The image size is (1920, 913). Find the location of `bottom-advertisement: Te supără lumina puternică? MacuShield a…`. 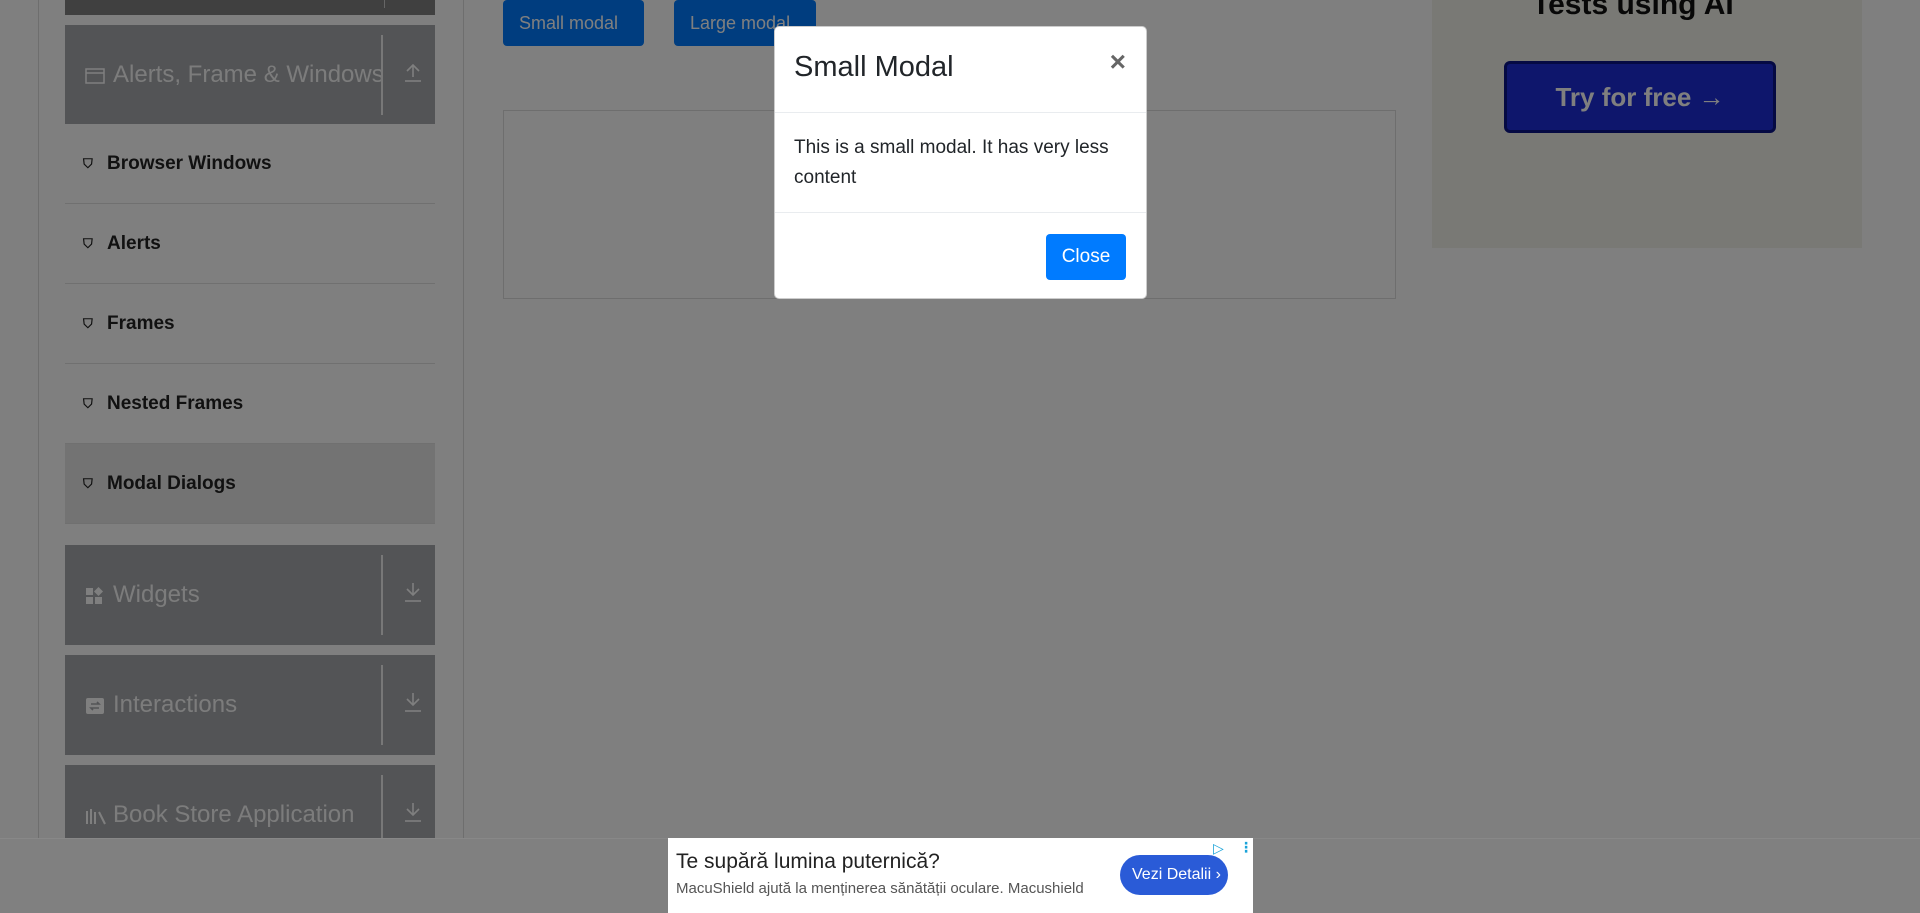

bottom-advertisement: Te supără lumina puternică? MacuShield a… is located at coordinates (960, 875).